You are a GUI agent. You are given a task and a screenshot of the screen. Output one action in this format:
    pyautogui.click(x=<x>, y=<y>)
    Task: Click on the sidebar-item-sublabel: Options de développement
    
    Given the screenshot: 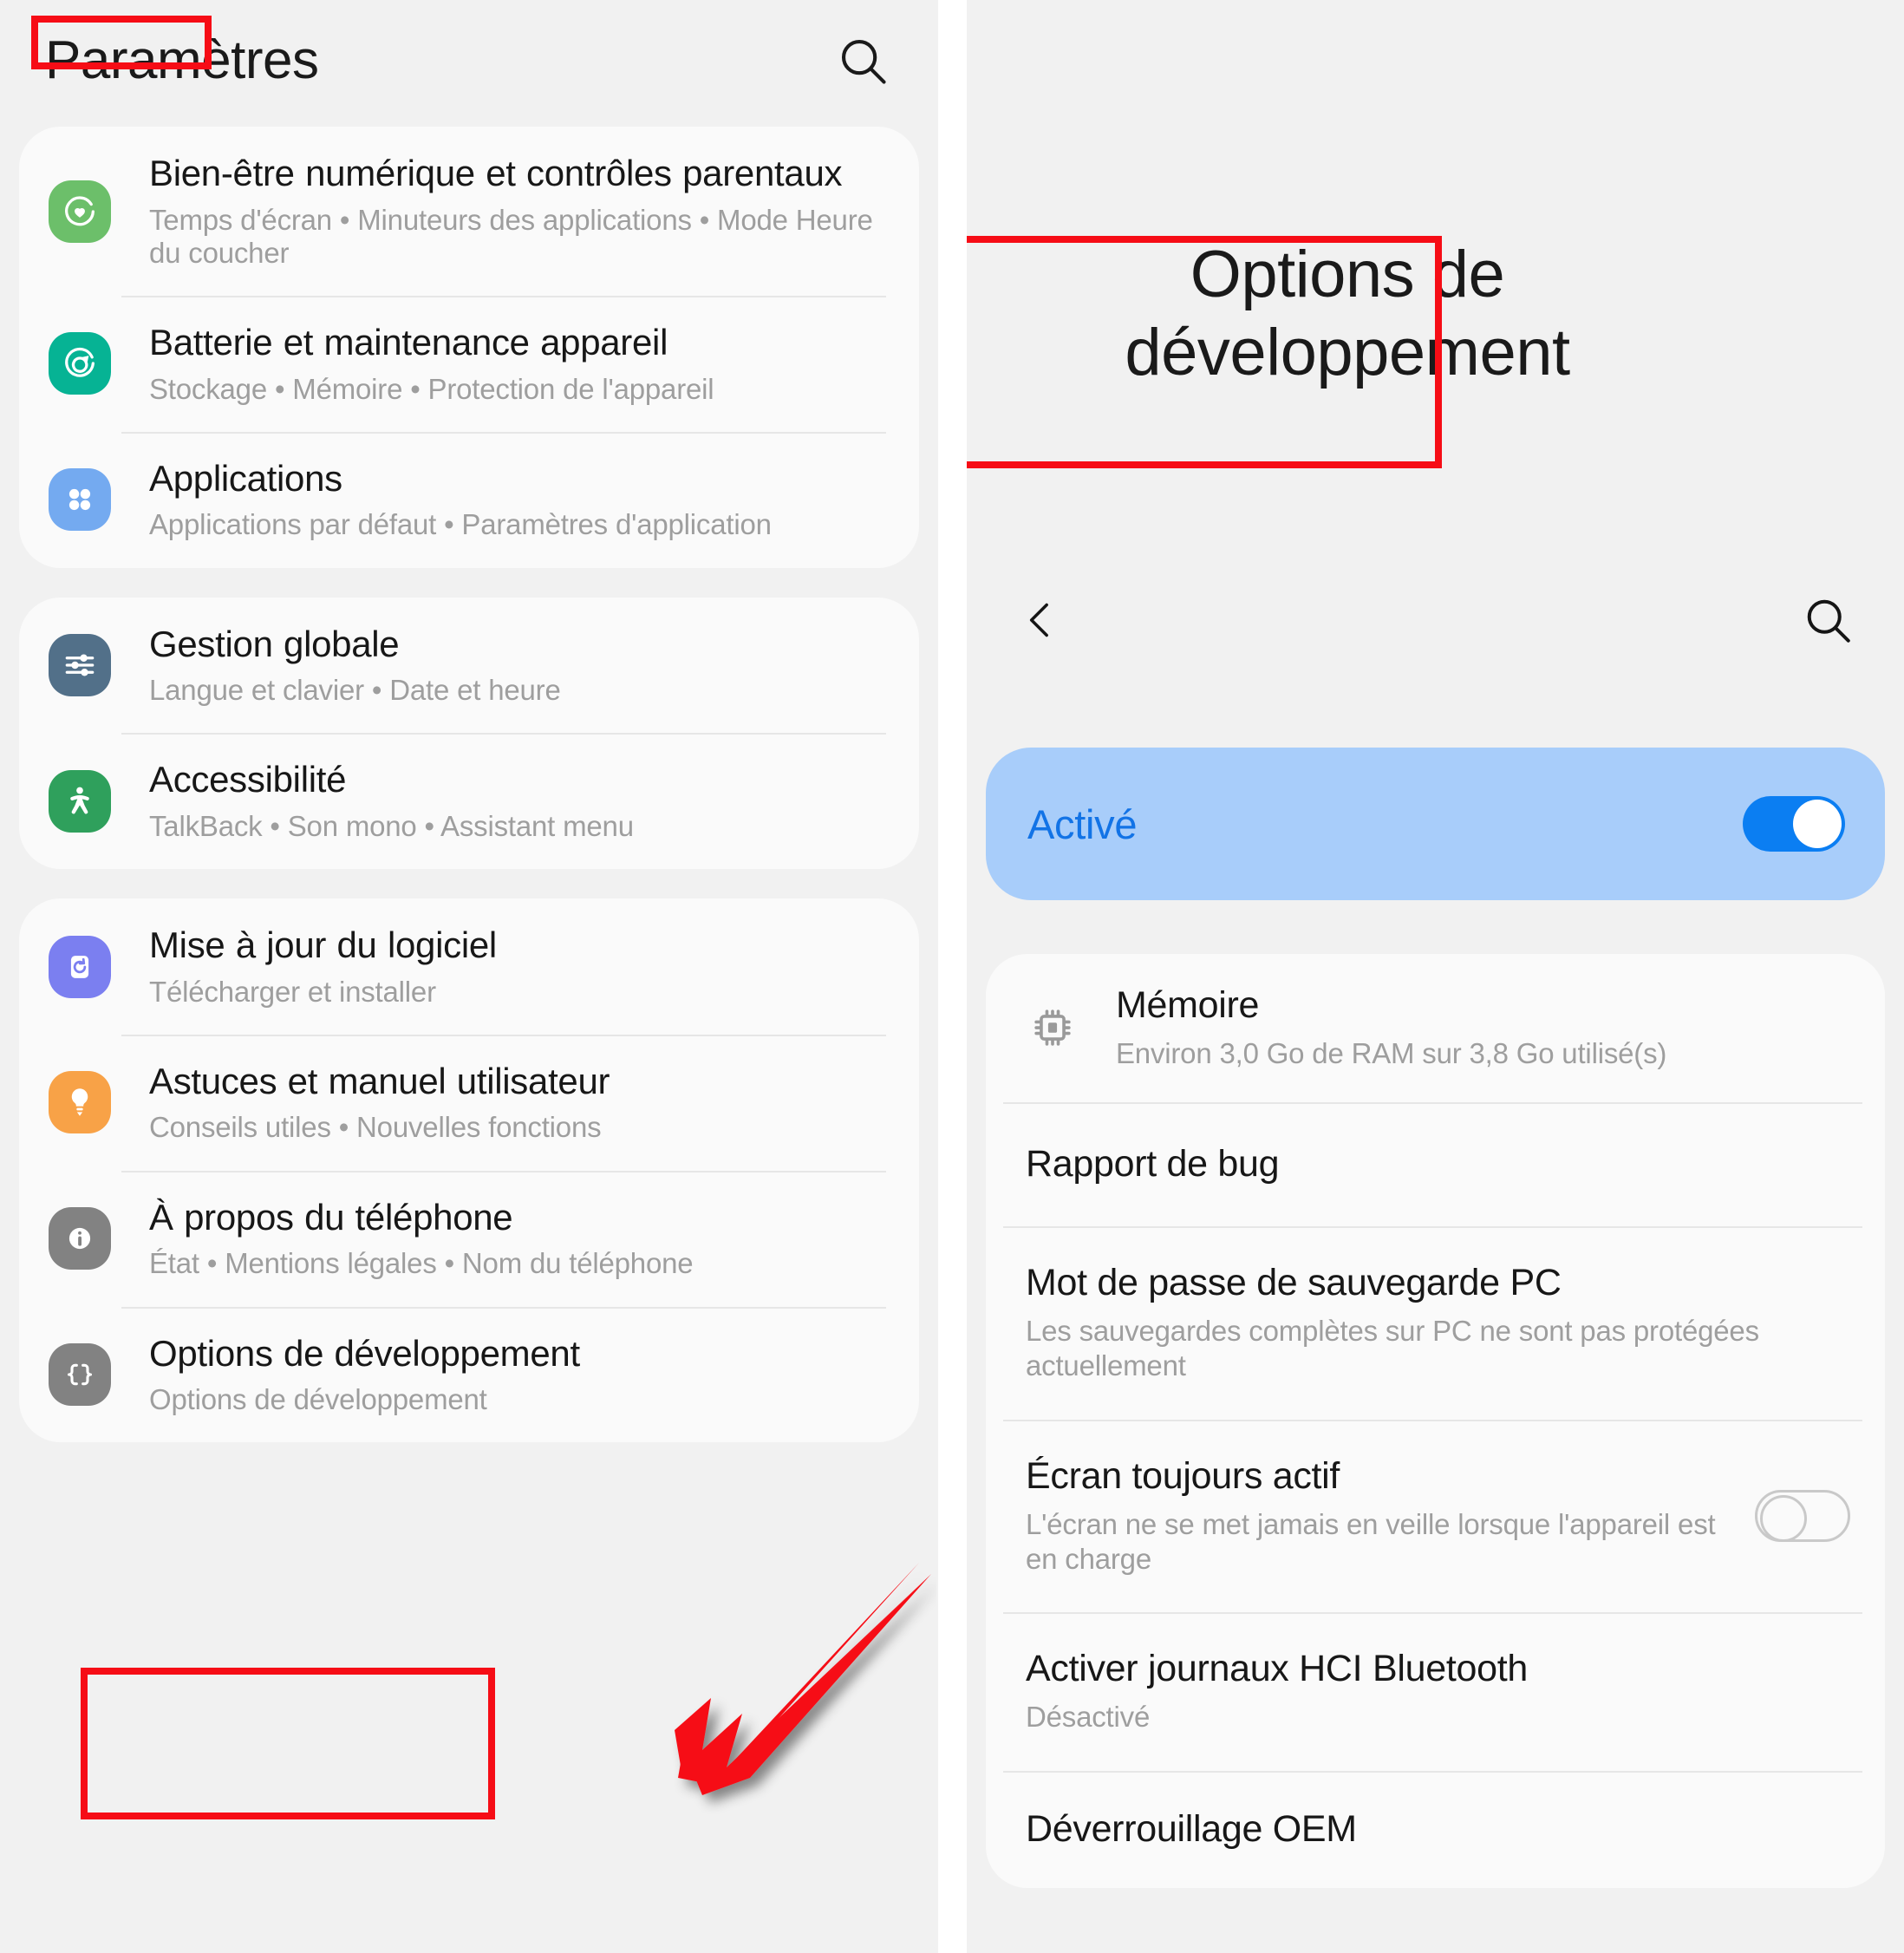 What is the action you would take?
    pyautogui.click(x=318, y=1399)
    